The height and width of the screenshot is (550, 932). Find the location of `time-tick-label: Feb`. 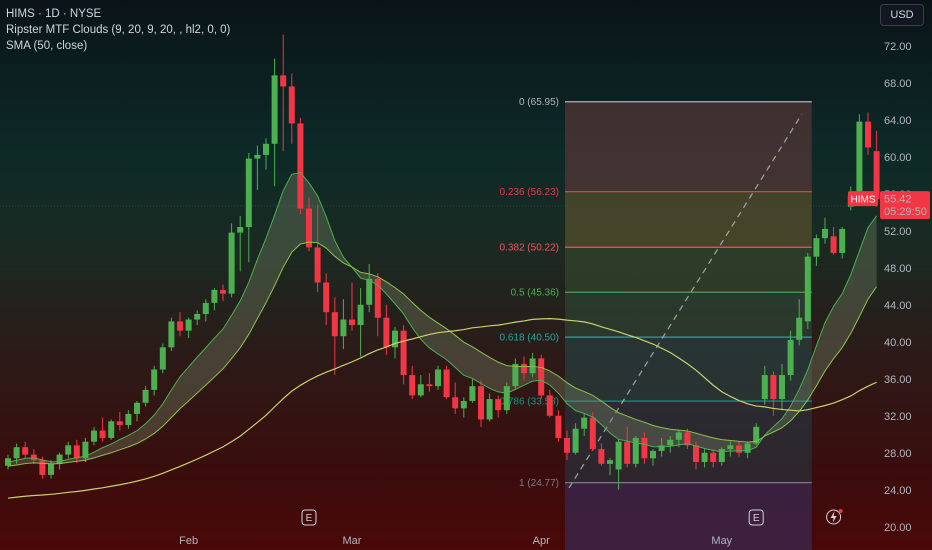

time-tick-label: Feb is located at coordinates (188, 541).